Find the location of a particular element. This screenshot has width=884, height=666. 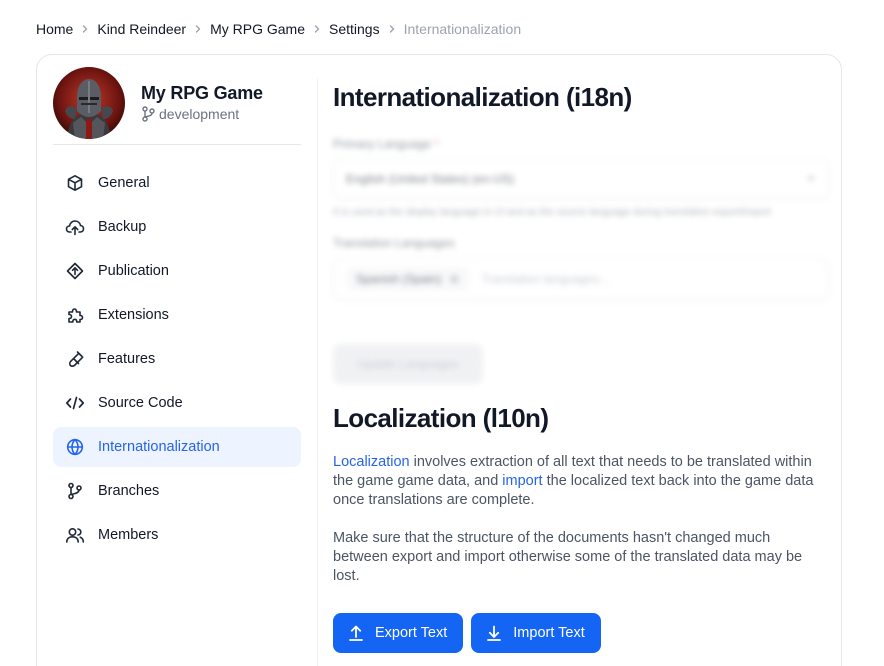

language-tag: Spanish (Spain) ⊗ is located at coordinates (408, 279).